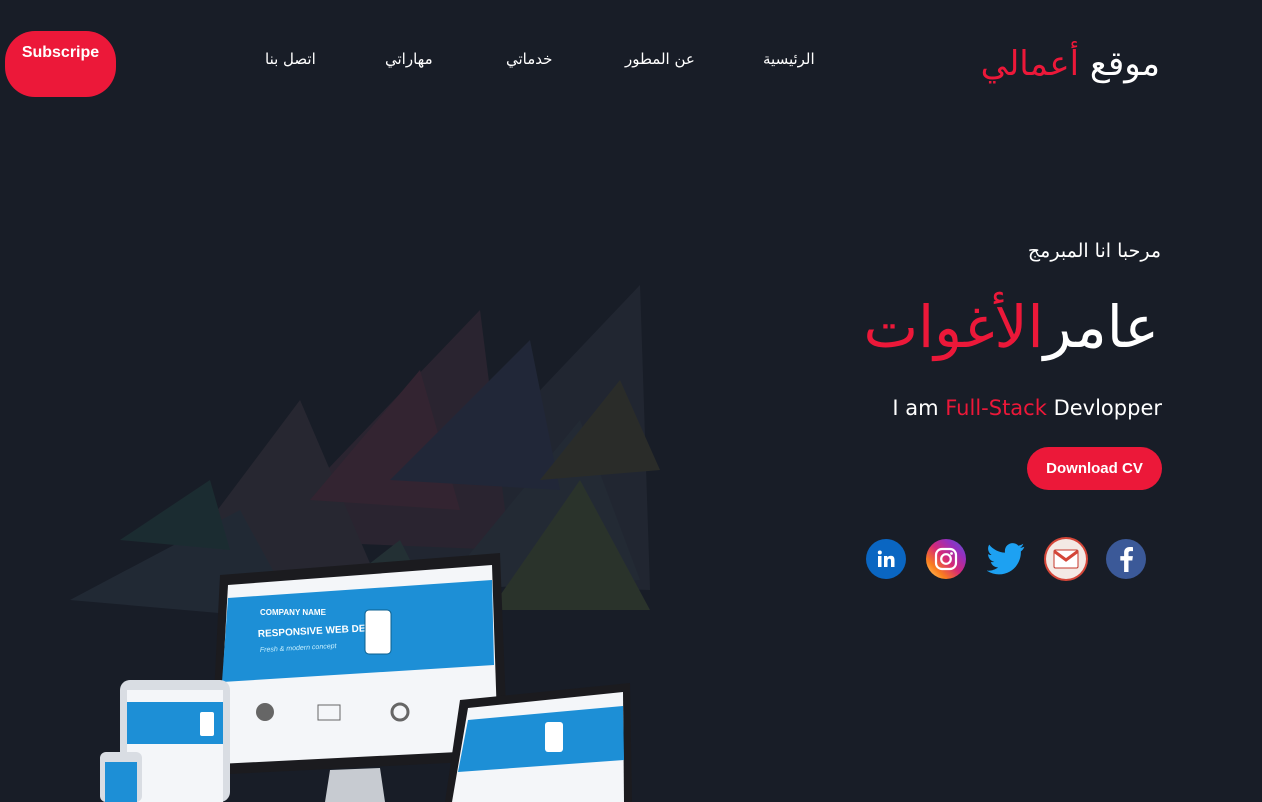 This screenshot has height=802, width=1262. Describe the element at coordinates (915, 408) in the screenshot. I see `role-prefix: I am` at that location.